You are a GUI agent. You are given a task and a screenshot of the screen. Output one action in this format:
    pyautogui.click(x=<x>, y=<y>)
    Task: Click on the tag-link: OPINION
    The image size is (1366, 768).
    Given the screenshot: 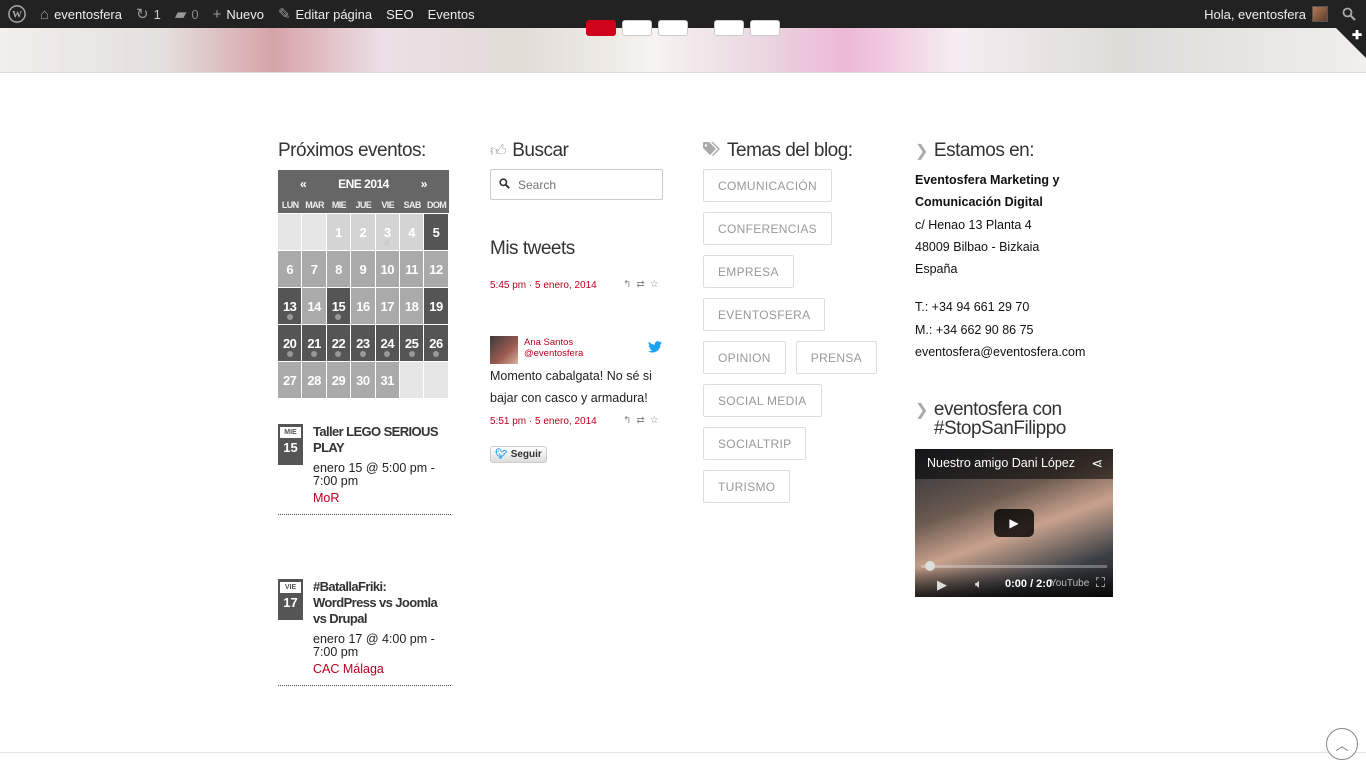 What is the action you would take?
    pyautogui.click(x=744, y=357)
    